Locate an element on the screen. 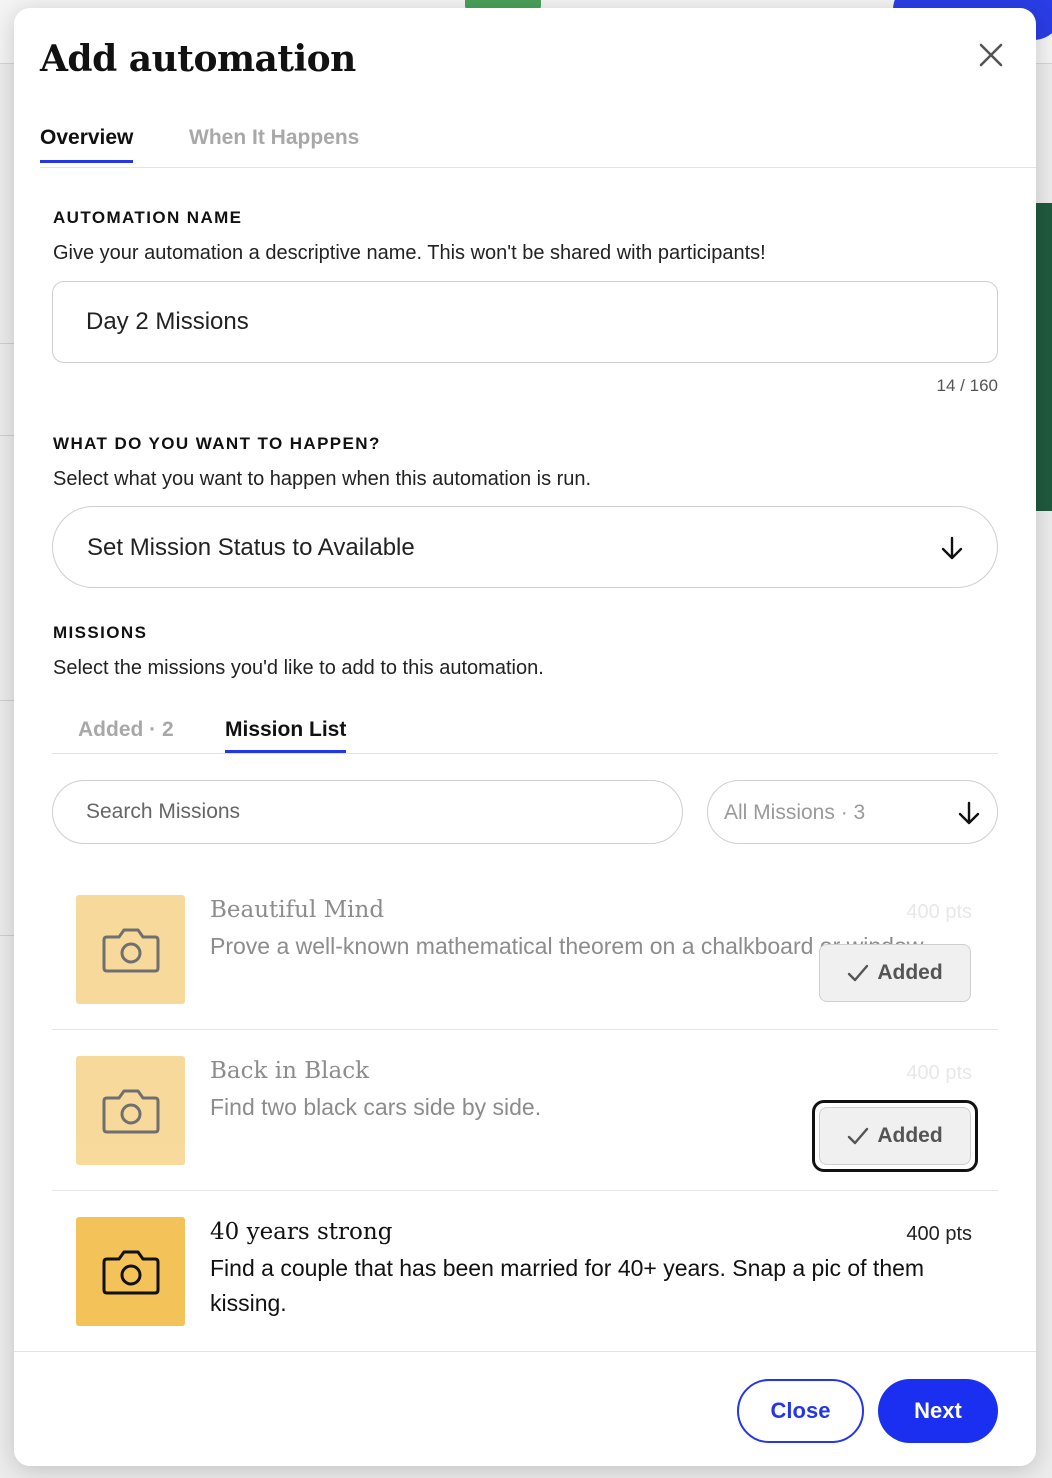 The height and width of the screenshot is (1478, 1052). filter-selected-value: All Missions · 3 is located at coordinates (795, 812).